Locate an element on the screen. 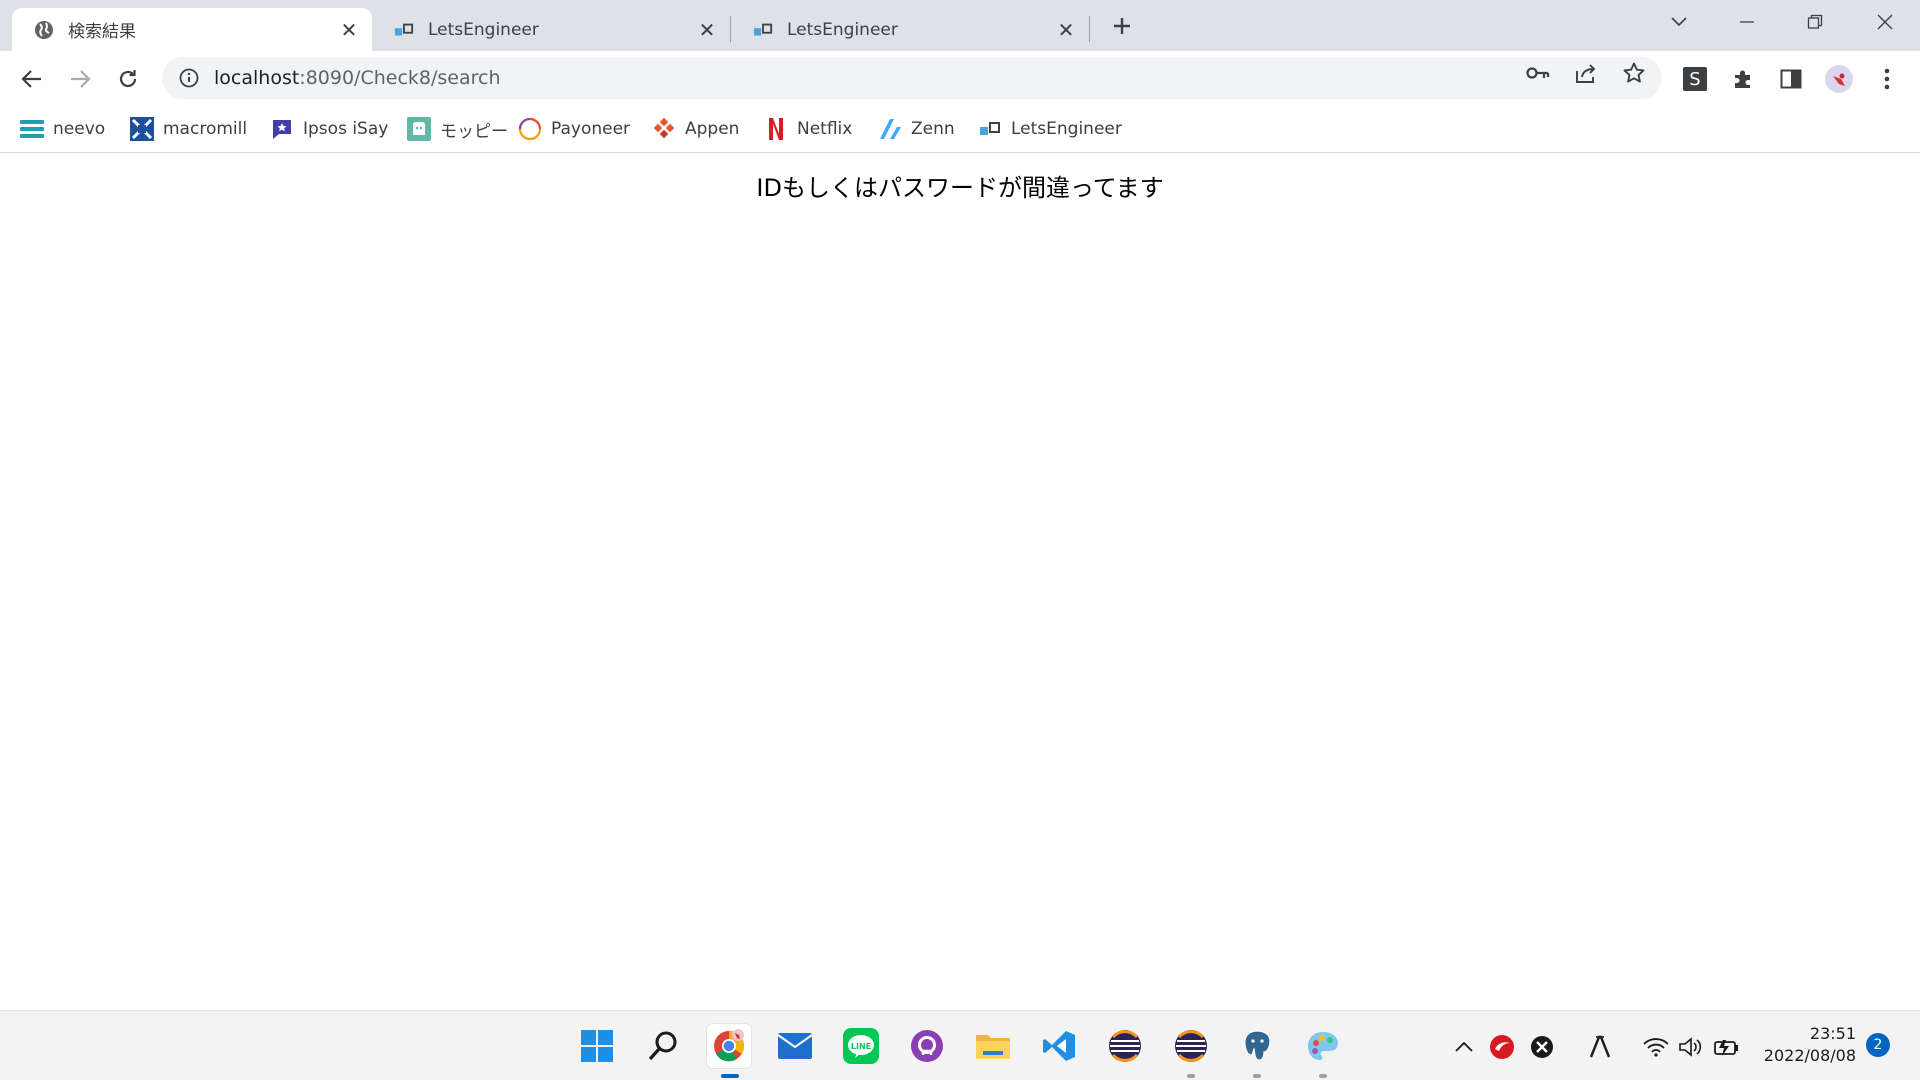 This screenshot has height=1080, width=1920. share-icon is located at coordinates (1586, 73).